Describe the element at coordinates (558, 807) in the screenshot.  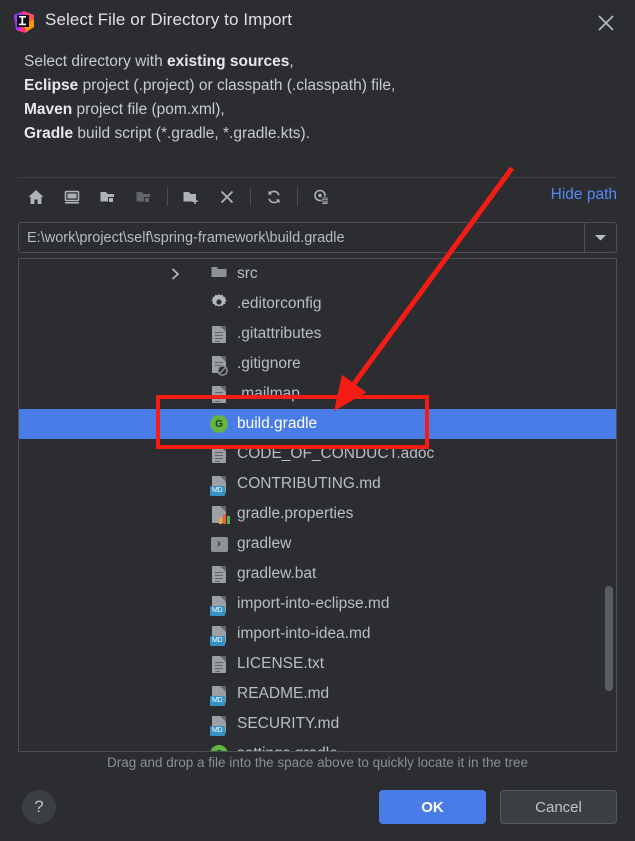
I see `cancel-button: Cancel` at that location.